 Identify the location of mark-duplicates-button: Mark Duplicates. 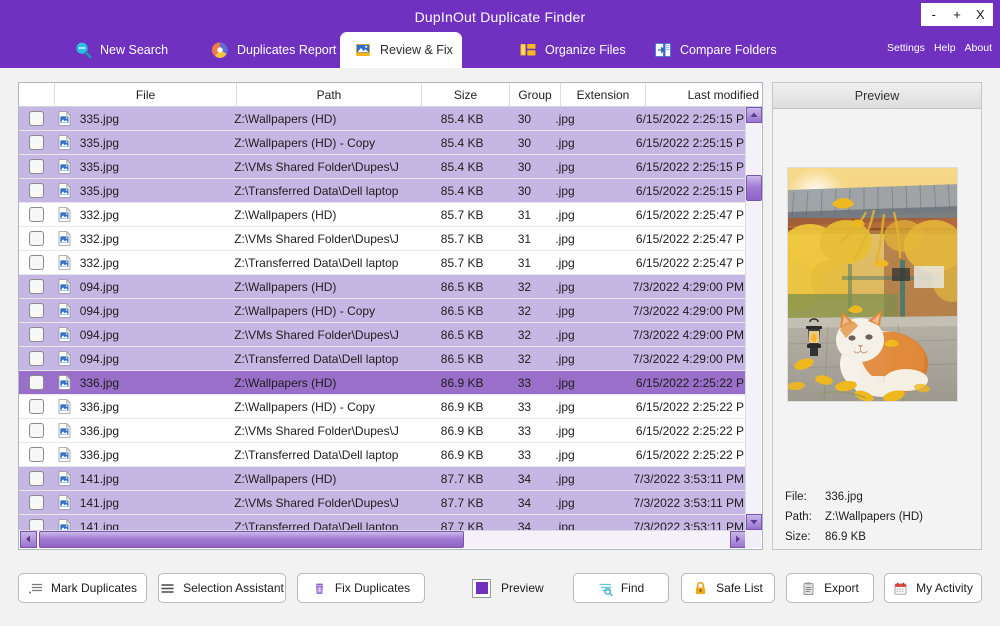
(82, 588).